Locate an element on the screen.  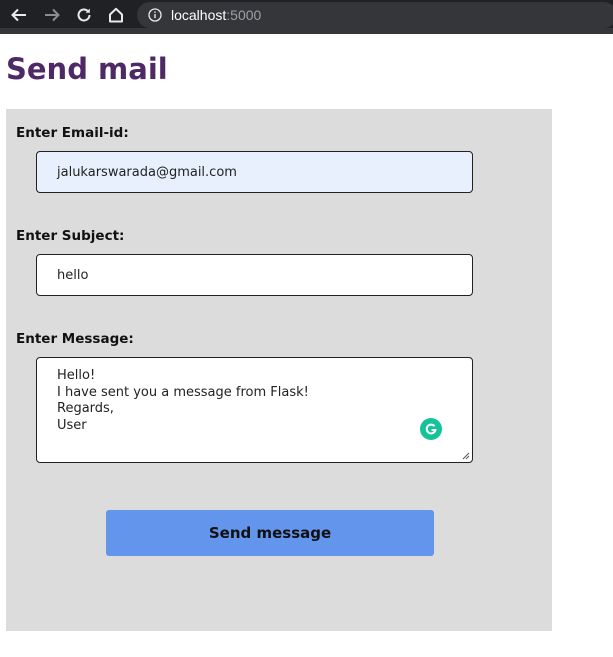
home-icon is located at coordinates (116, 15).